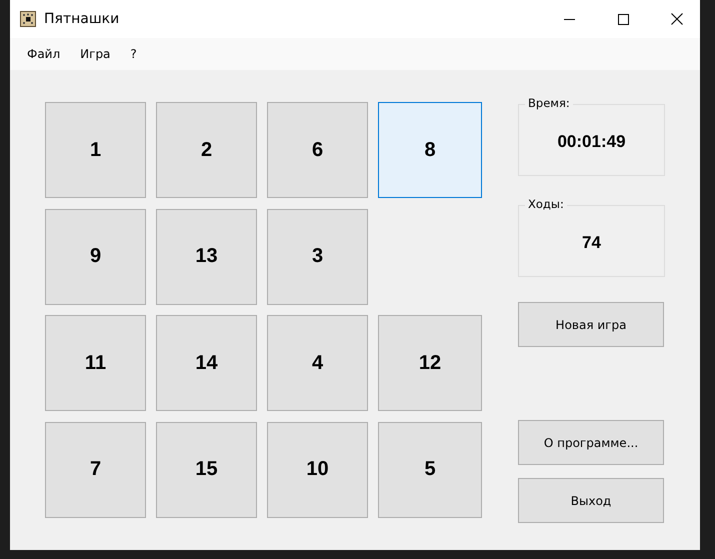 This screenshot has width=715, height=559. Describe the element at coordinates (28, 19) in the screenshot. I see `app-icon` at that location.